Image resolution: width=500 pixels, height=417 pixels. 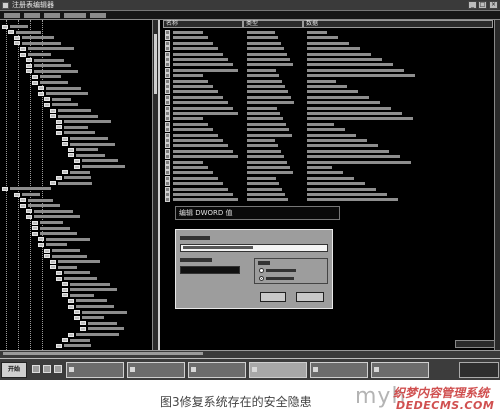 What do you see at coordinates (12, 15) in the screenshot?
I see `menu-item-file` at bounding box center [12, 15].